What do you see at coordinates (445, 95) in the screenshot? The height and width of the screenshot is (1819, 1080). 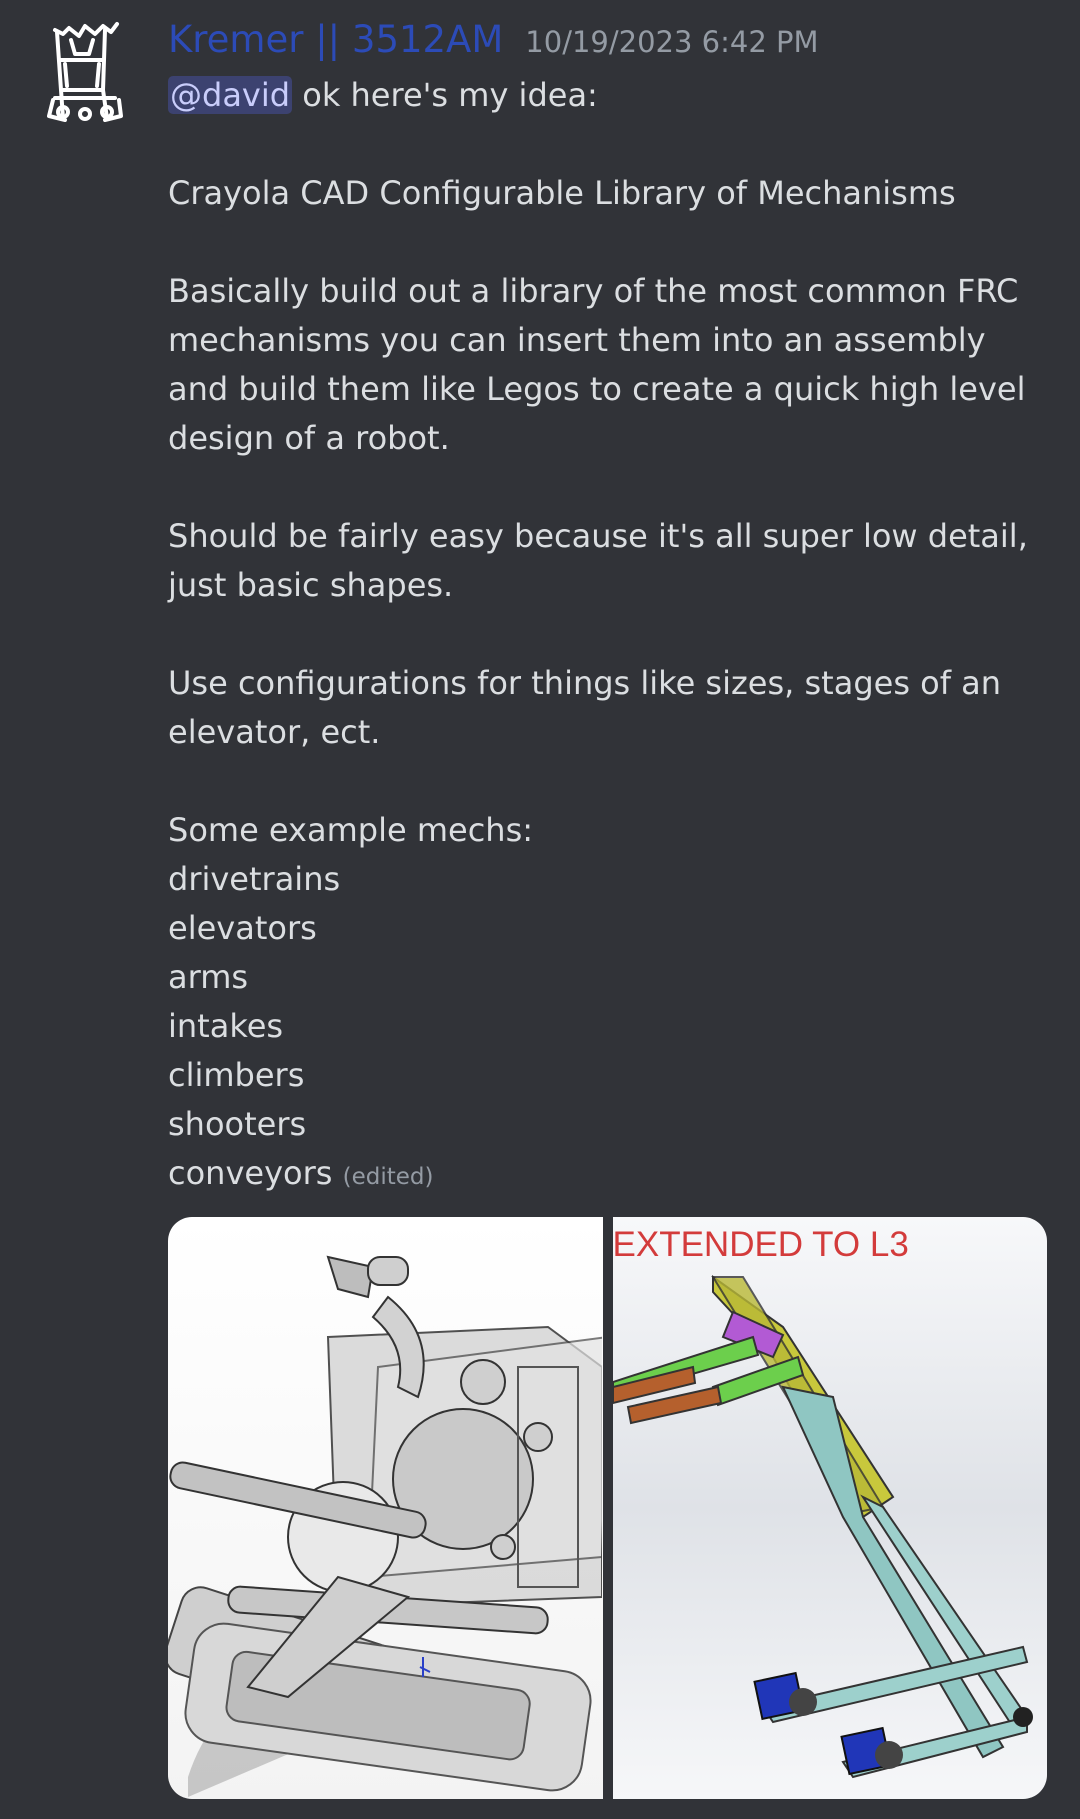 I see `intro-text: ok here's my idea:` at bounding box center [445, 95].